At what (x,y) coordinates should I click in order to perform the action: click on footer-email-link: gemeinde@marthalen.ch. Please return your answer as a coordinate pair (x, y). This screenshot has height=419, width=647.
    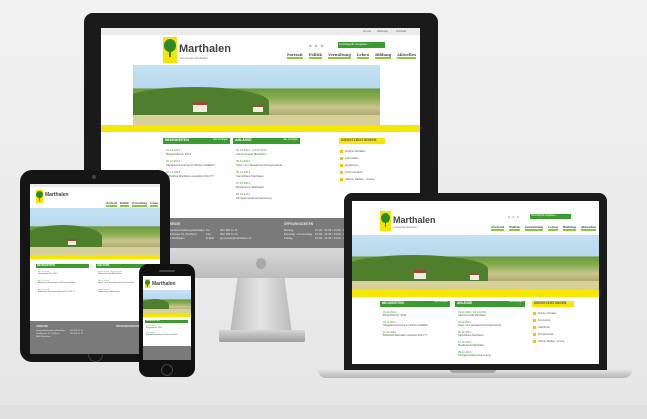
    Looking at the image, I should click on (235, 238).